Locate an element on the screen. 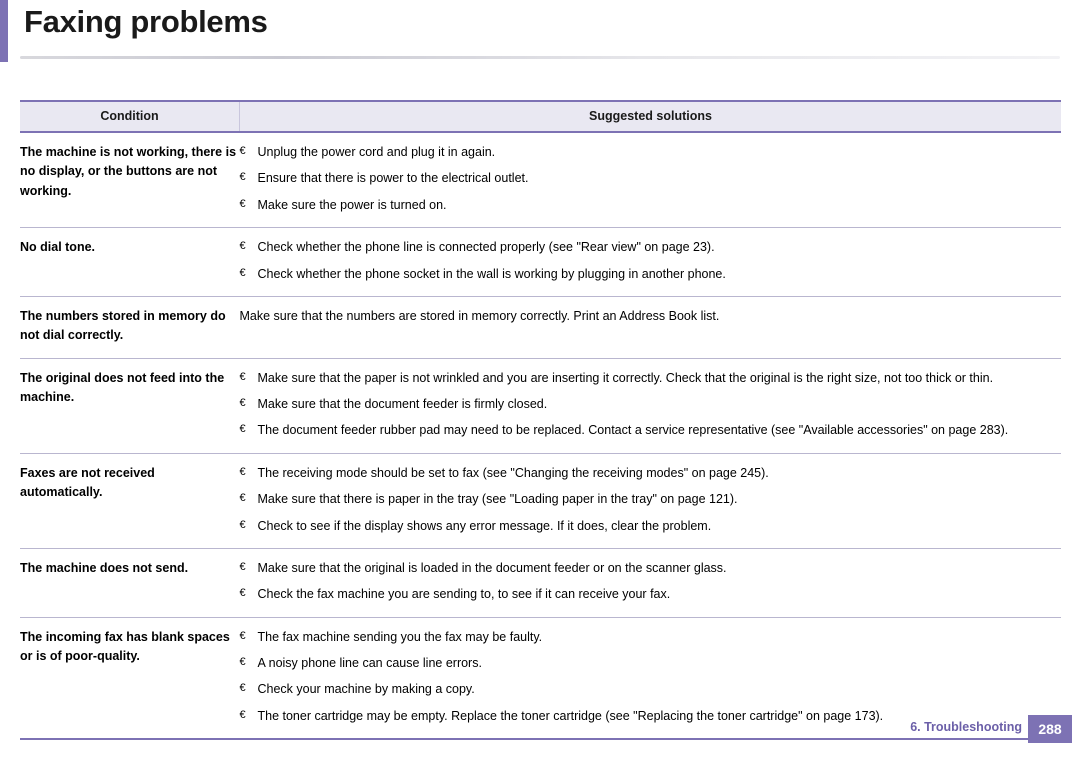 The image size is (1080, 763). header-divider is located at coordinates (540, 57).